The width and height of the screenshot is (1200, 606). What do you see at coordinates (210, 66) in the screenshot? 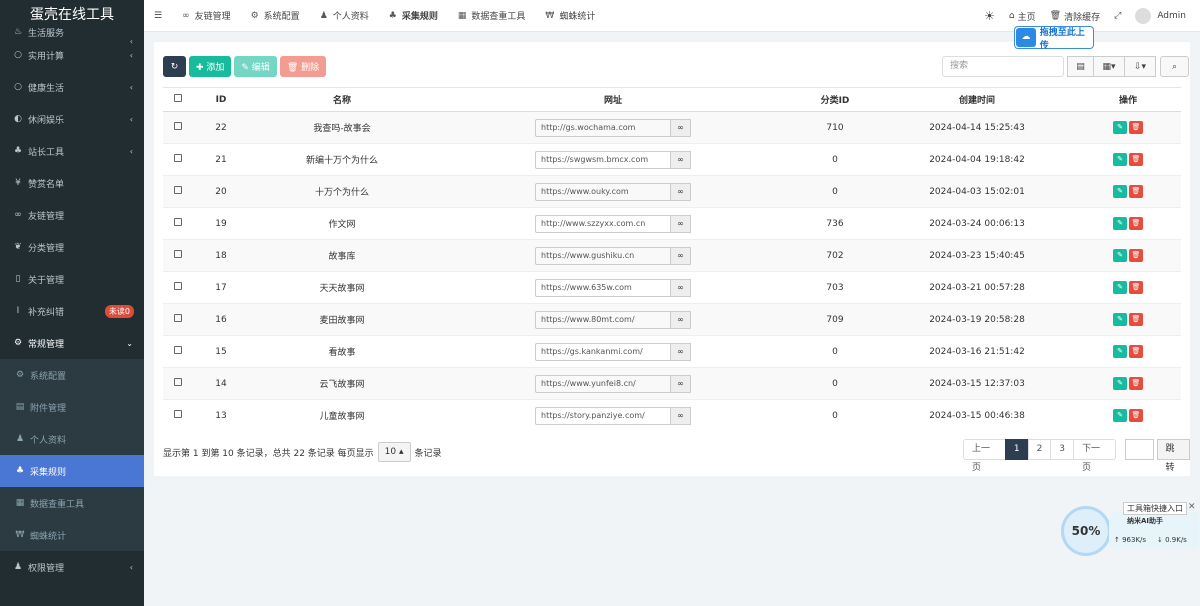
I see `add-button: ✚ 添加` at bounding box center [210, 66].